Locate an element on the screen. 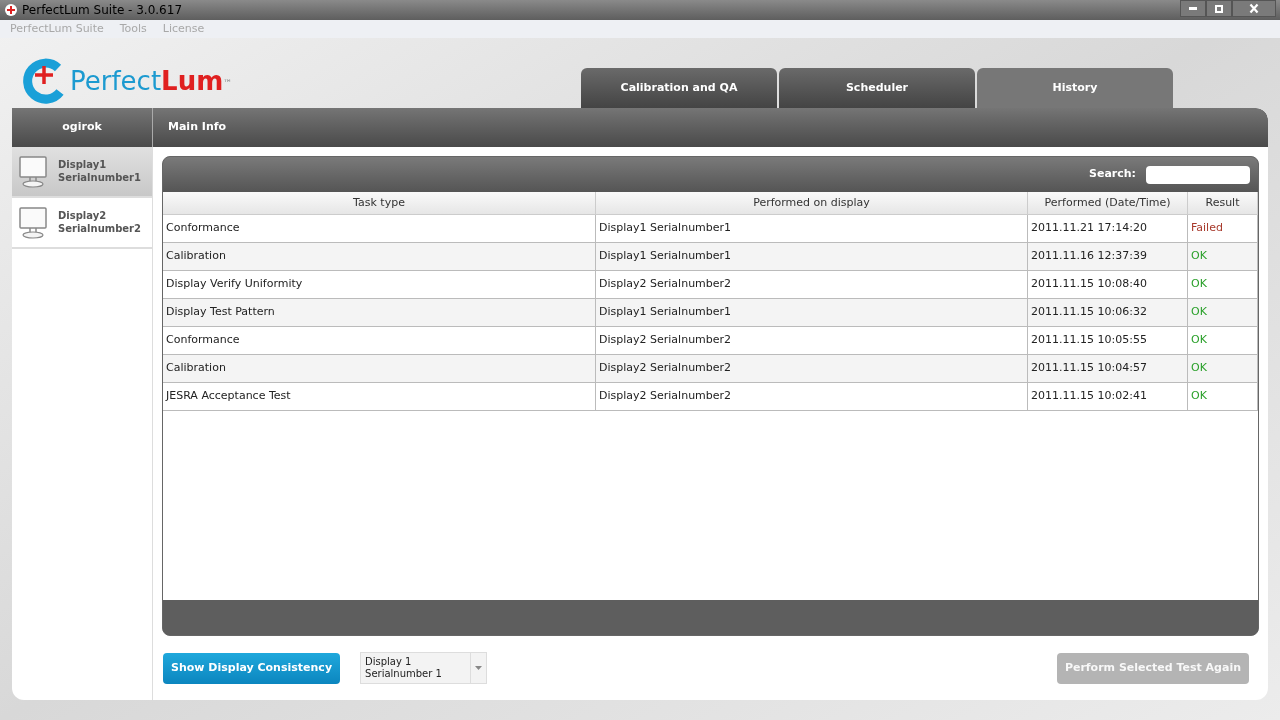 The image size is (1280, 720). user-name: ogirok is located at coordinates (82, 127).